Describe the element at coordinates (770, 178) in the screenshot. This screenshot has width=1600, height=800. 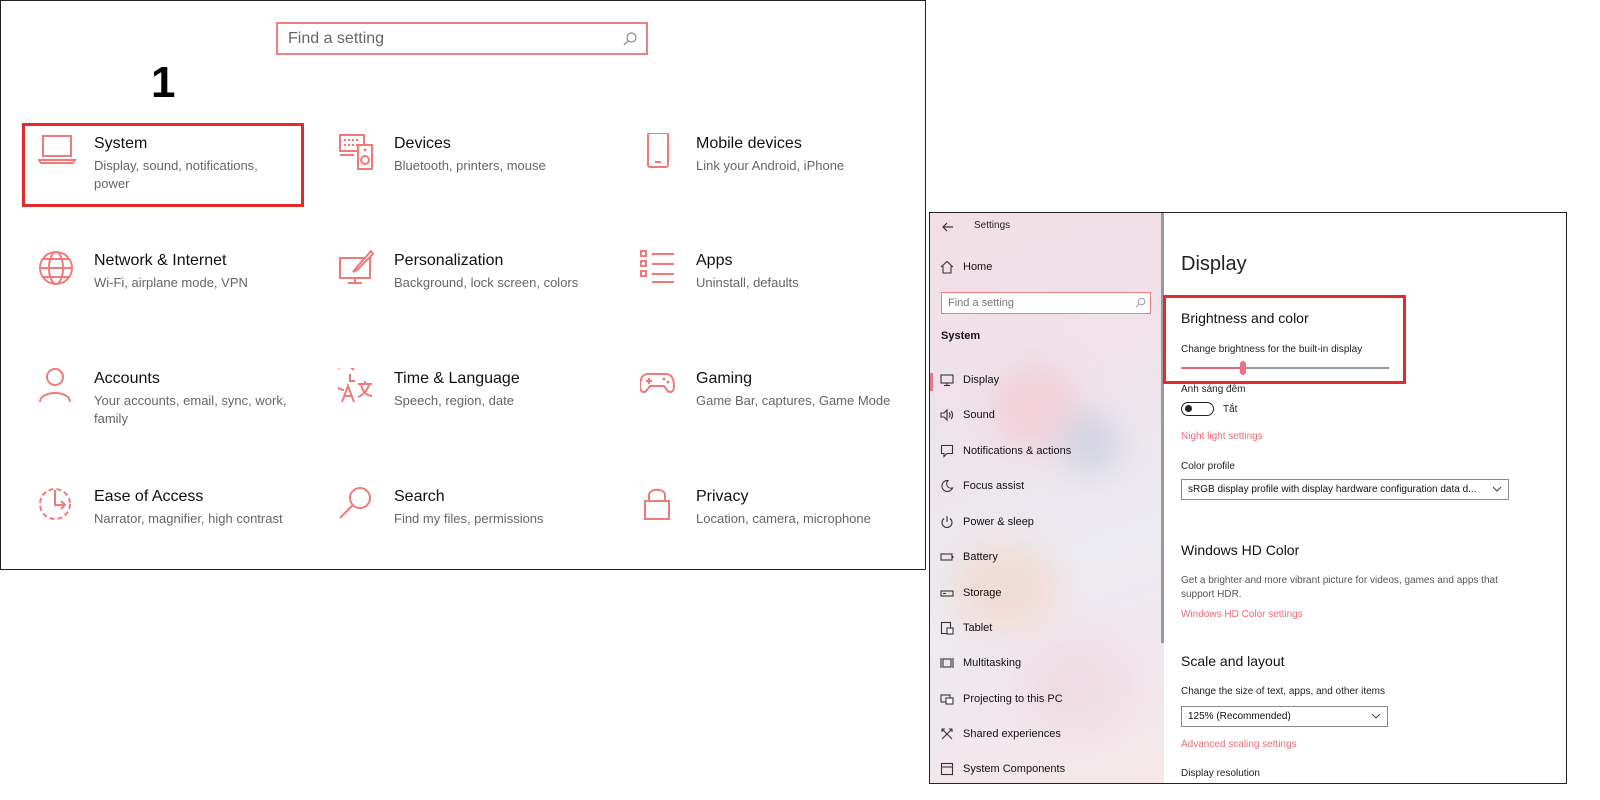
I see `tile-mobile-devices: Mobile devices Link your Android, iPhone` at that location.